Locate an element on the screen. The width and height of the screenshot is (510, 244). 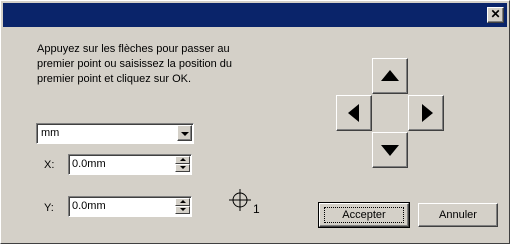
move-left-button is located at coordinates (354, 113).